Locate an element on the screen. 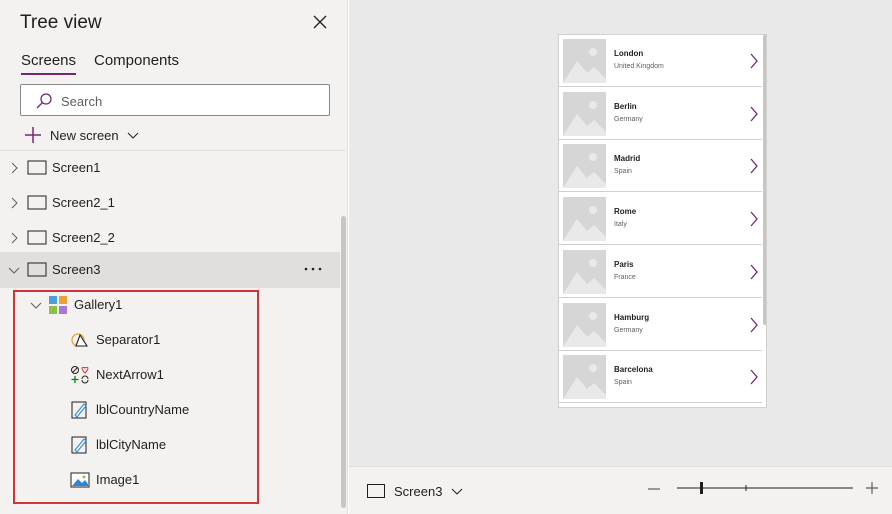 The width and height of the screenshot is (892, 514). bottom-bar: Screen3 is located at coordinates (620, 490).